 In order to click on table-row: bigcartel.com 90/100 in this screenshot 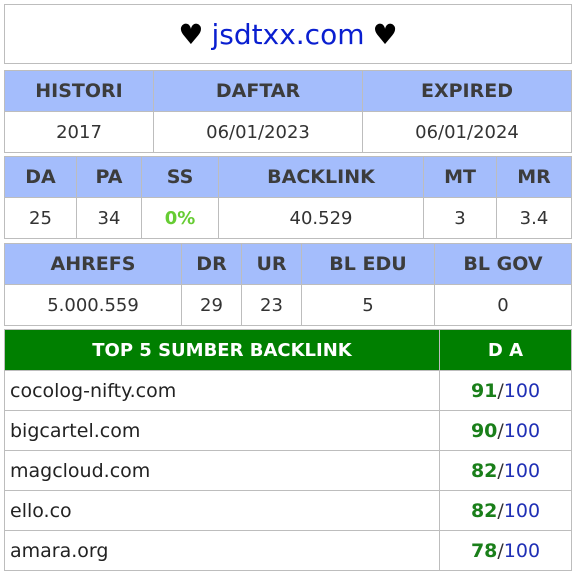, I will do `click(288, 430)`.